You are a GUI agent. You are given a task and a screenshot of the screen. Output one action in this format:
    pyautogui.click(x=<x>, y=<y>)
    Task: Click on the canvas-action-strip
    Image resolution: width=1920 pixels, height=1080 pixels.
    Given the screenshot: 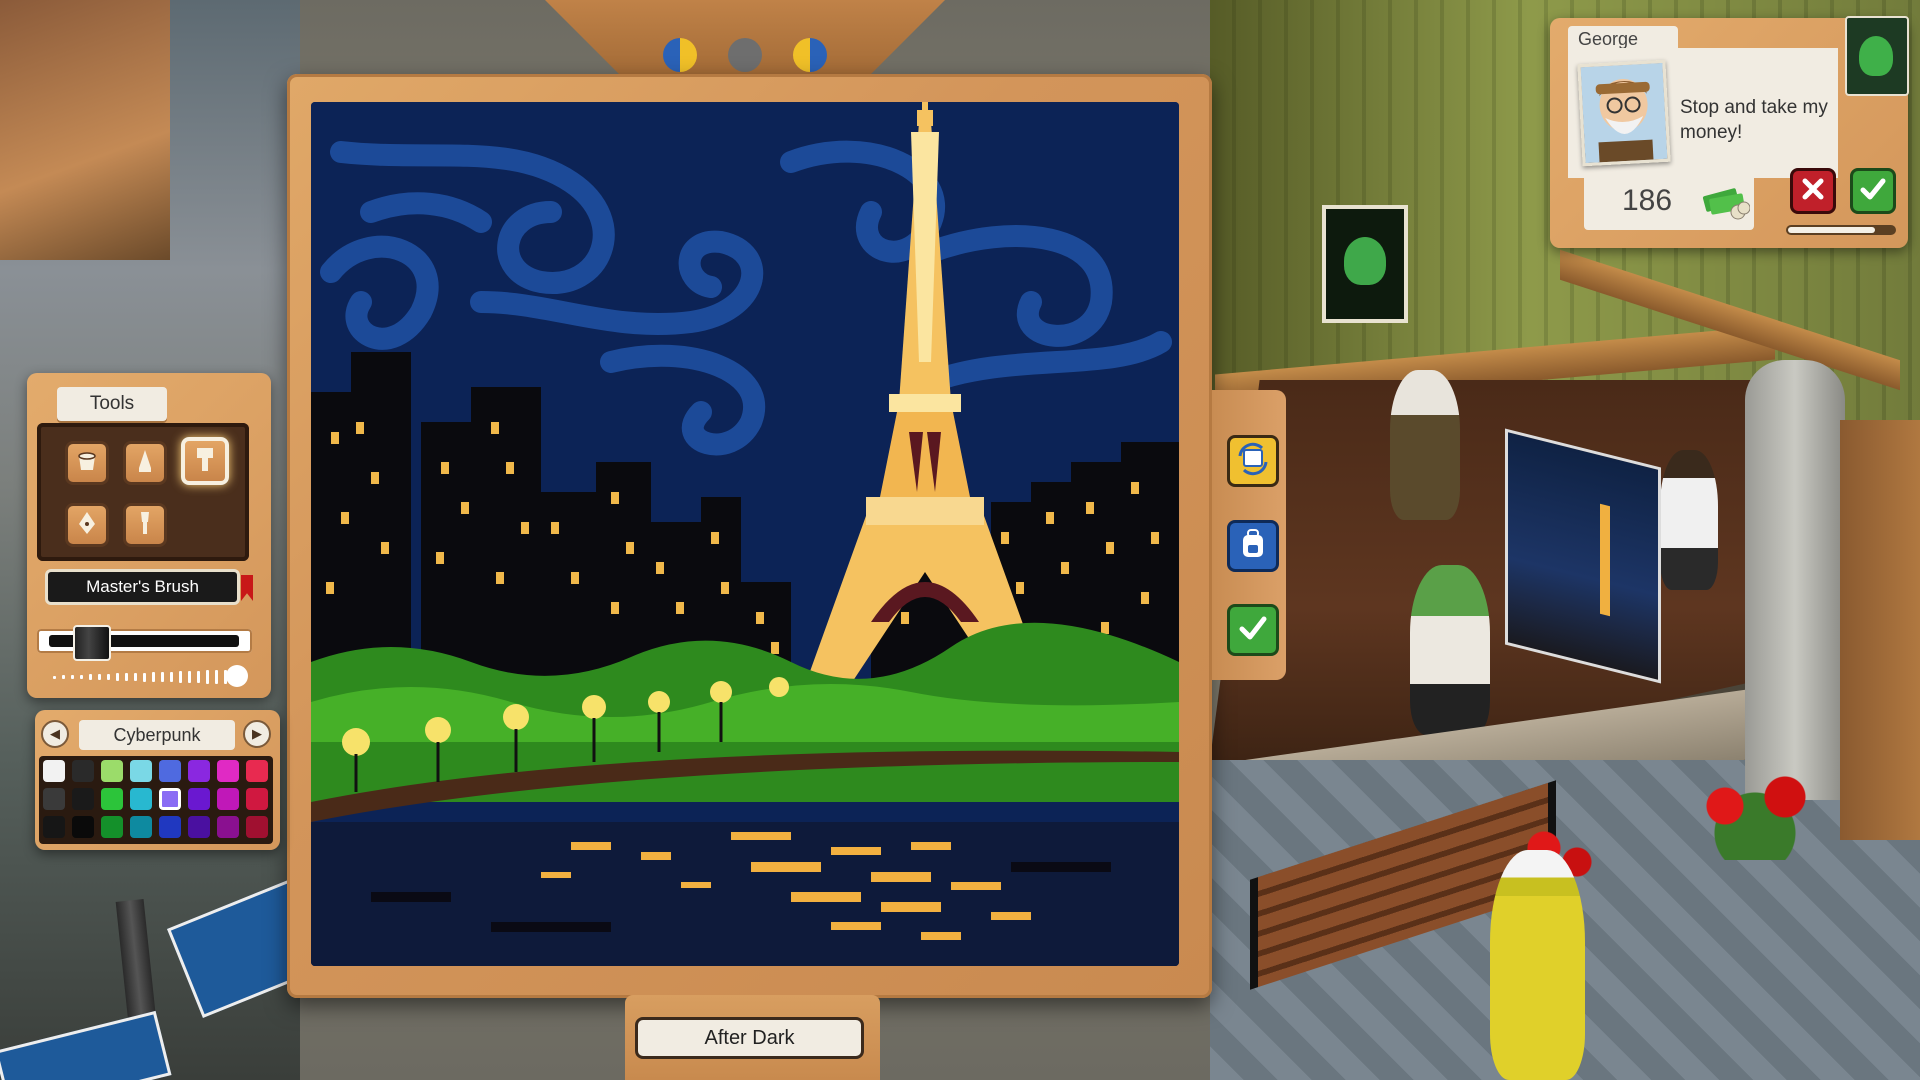 What is the action you would take?
    pyautogui.click(x=1249, y=535)
    